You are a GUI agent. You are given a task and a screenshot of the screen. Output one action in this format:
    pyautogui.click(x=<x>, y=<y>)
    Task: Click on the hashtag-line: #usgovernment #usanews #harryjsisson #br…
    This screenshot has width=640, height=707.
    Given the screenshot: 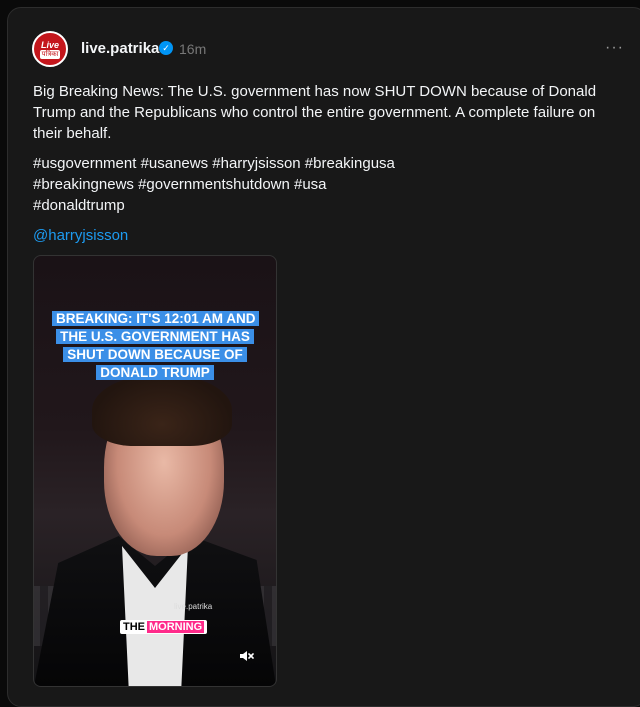 What is the action you would take?
    pyautogui.click(x=233, y=163)
    